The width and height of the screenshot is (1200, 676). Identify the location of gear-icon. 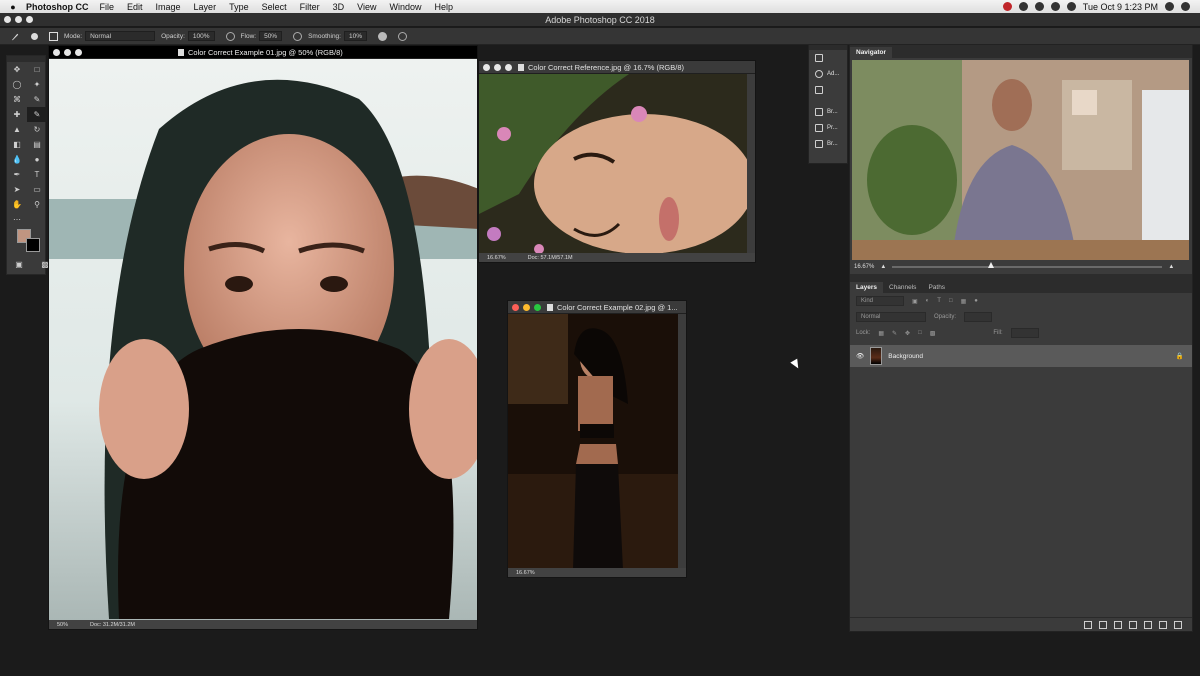
(382, 36).